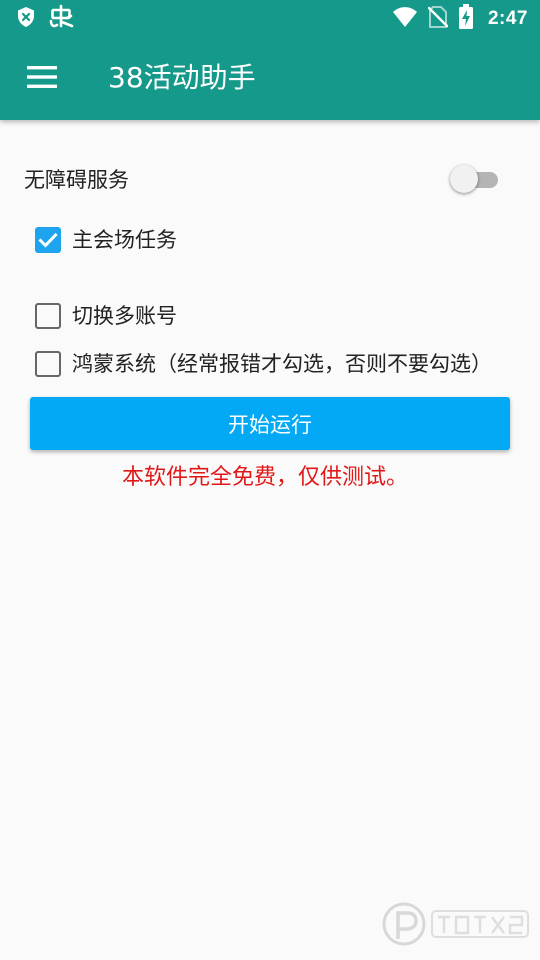 This screenshot has height=960, width=540. I want to click on accessibility-service-switch, so click(475, 179).